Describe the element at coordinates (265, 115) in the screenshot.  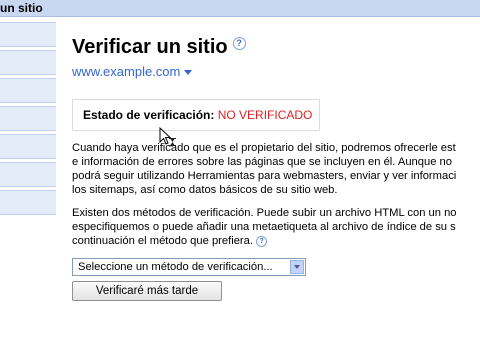
I see `status-badge: NO VERIFICADO` at that location.